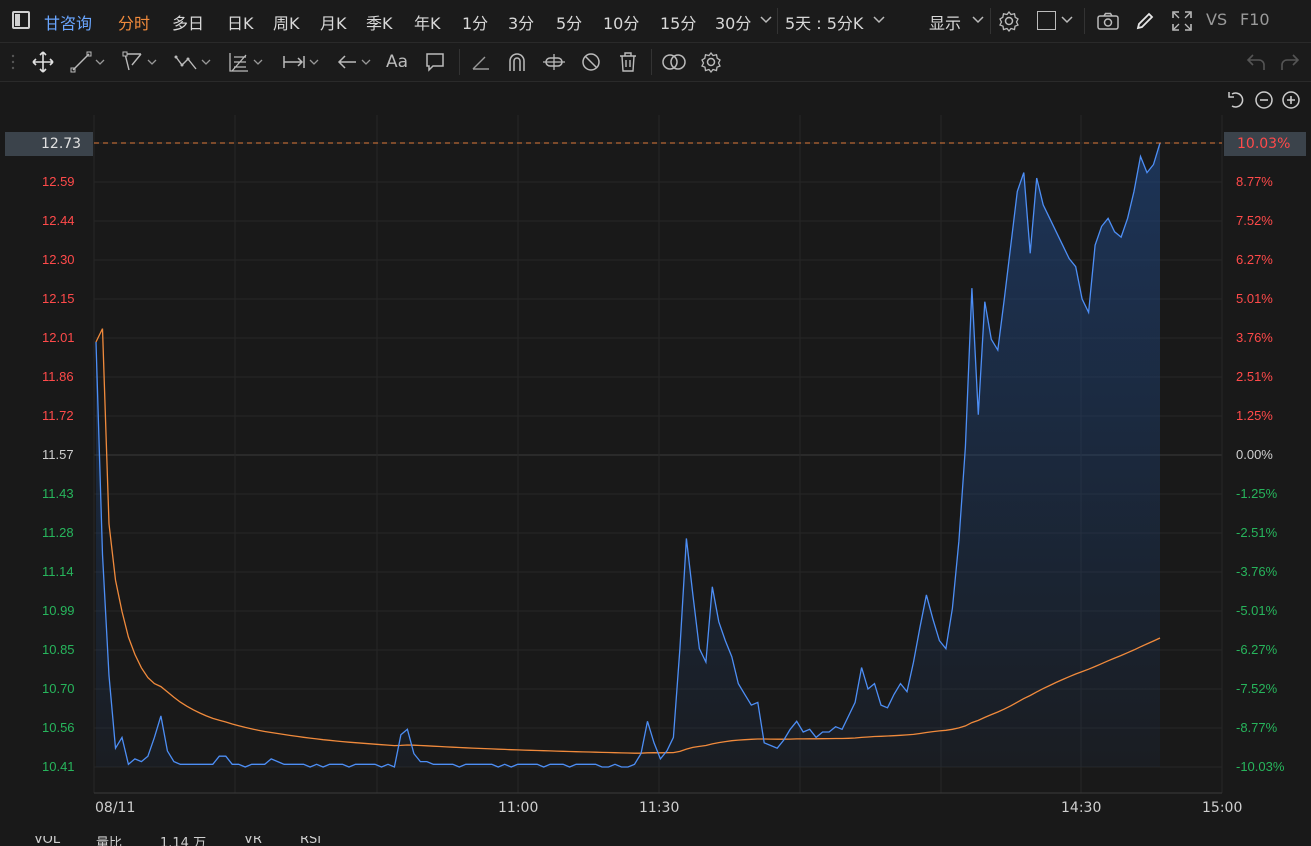  I want to click on indicator-bar: VOL 量比 1.14 万 VR RSI, so click(655, 841).